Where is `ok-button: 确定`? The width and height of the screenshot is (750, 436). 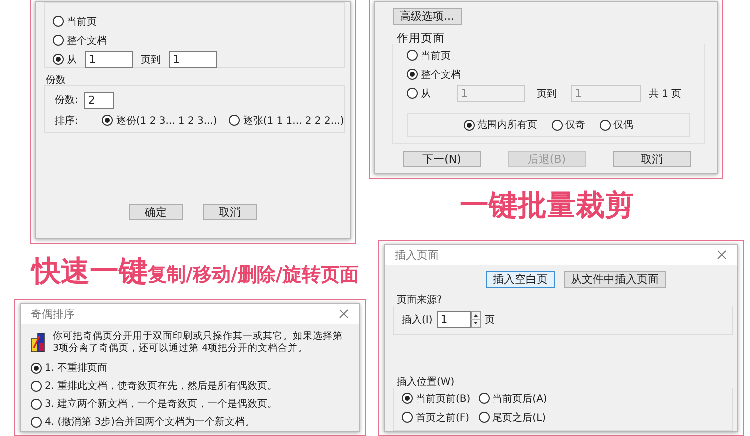 ok-button: 确定 is located at coordinates (156, 212).